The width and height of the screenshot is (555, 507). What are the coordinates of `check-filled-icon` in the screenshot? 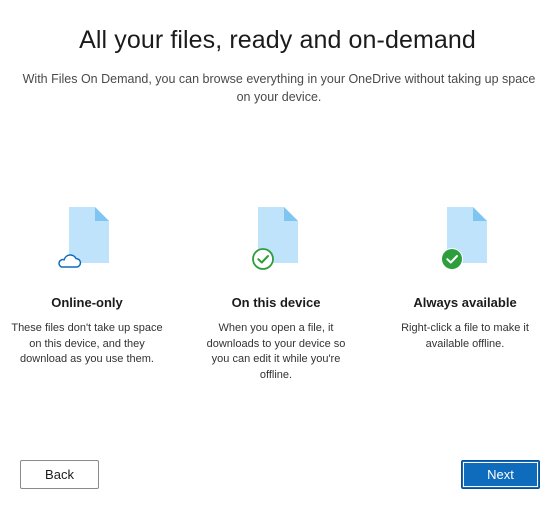 It's located at (452, 259).